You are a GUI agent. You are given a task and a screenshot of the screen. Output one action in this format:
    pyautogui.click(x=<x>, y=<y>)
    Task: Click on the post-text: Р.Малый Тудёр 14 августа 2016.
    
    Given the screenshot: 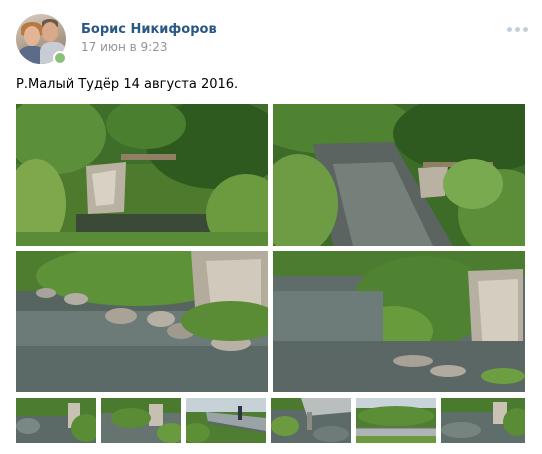 What is the action you would take?
    pyautogui.click(x=127, y=84)
    